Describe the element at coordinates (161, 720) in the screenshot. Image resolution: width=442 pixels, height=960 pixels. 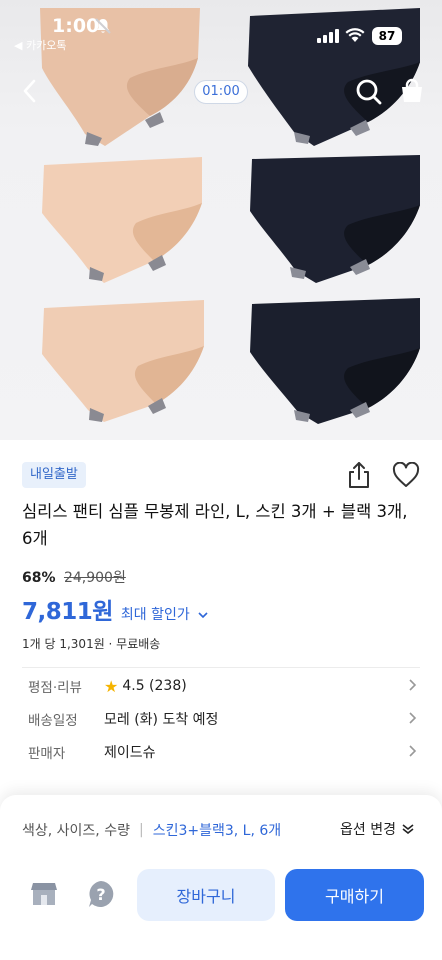
I see `detail-value: 모레 (화) 도착 예정` at that location.